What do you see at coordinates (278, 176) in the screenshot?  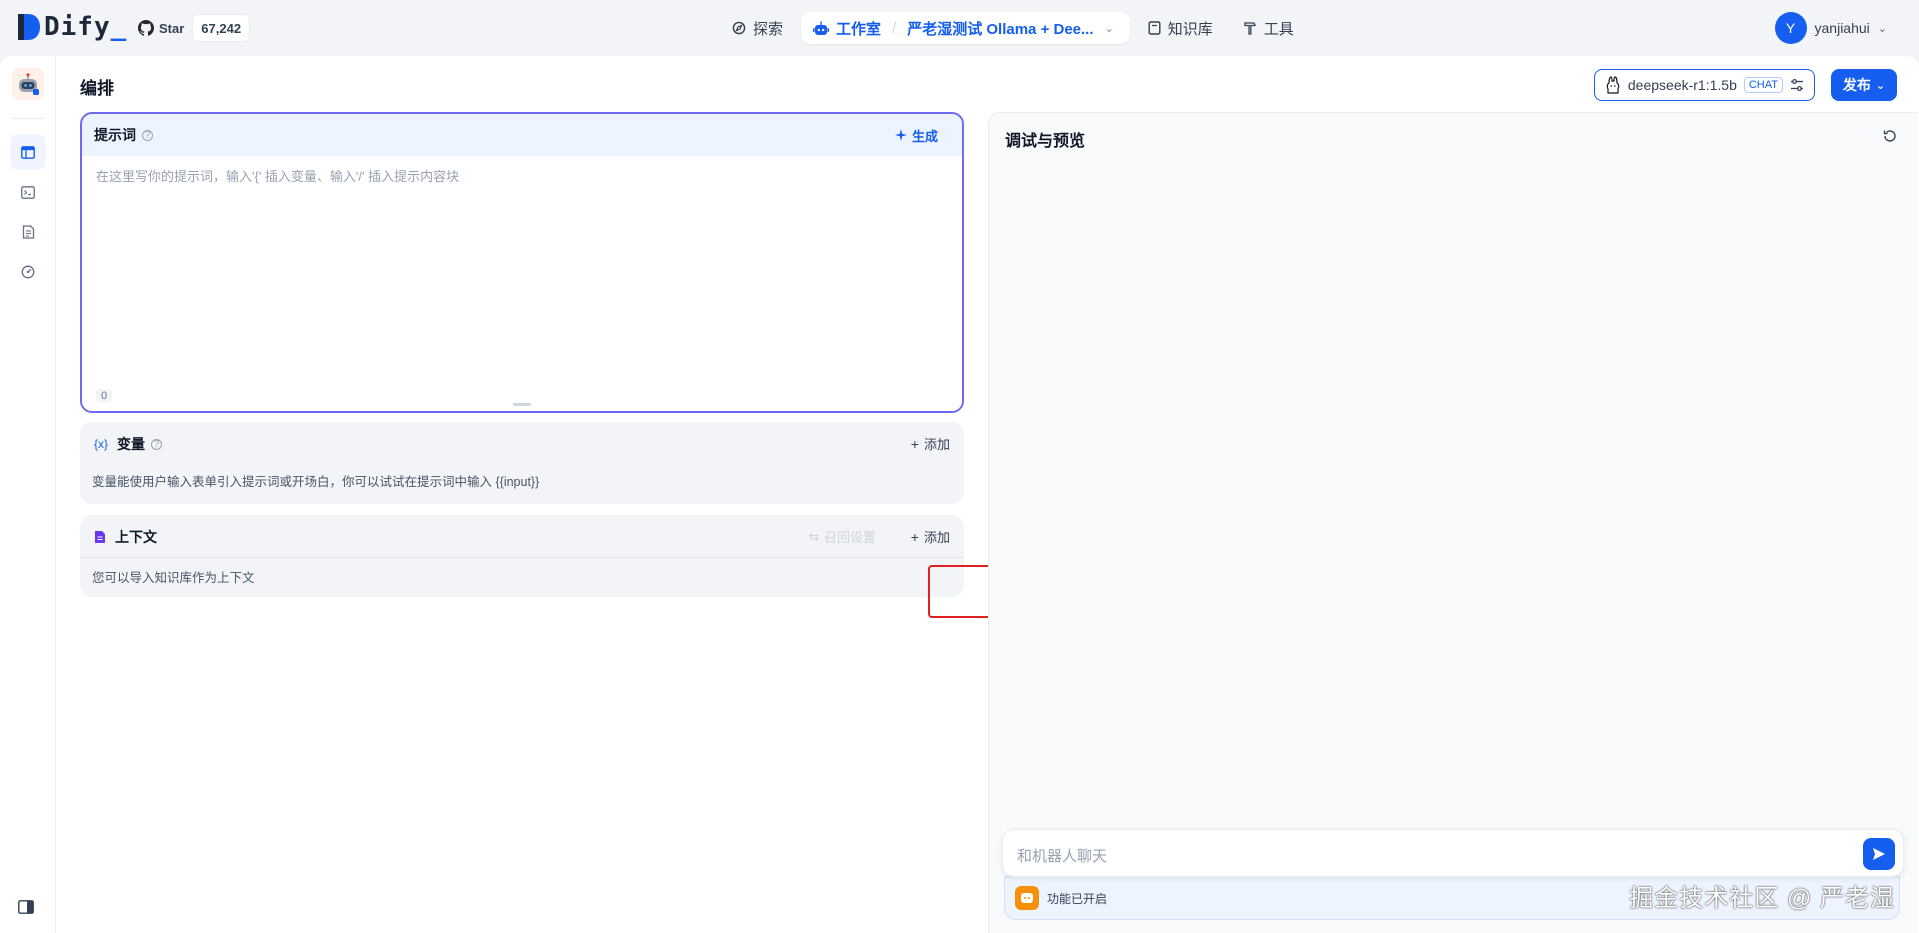 I see `prompt-placeholder: 在这里写你的提示词，输入'{' 插入变量、输入'/' 插入提示内容块` at bounding box center [278, 176].